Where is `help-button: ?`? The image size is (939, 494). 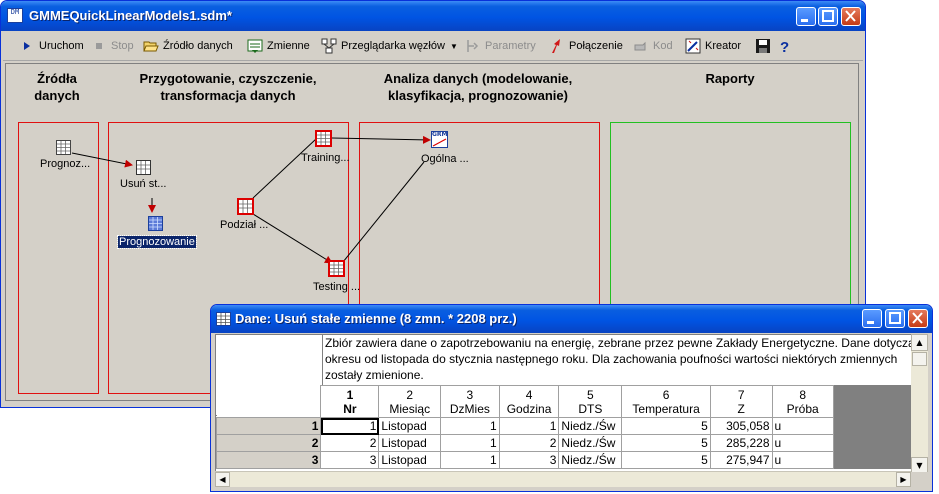
help-button: ? is located at coordinates (787, 46).